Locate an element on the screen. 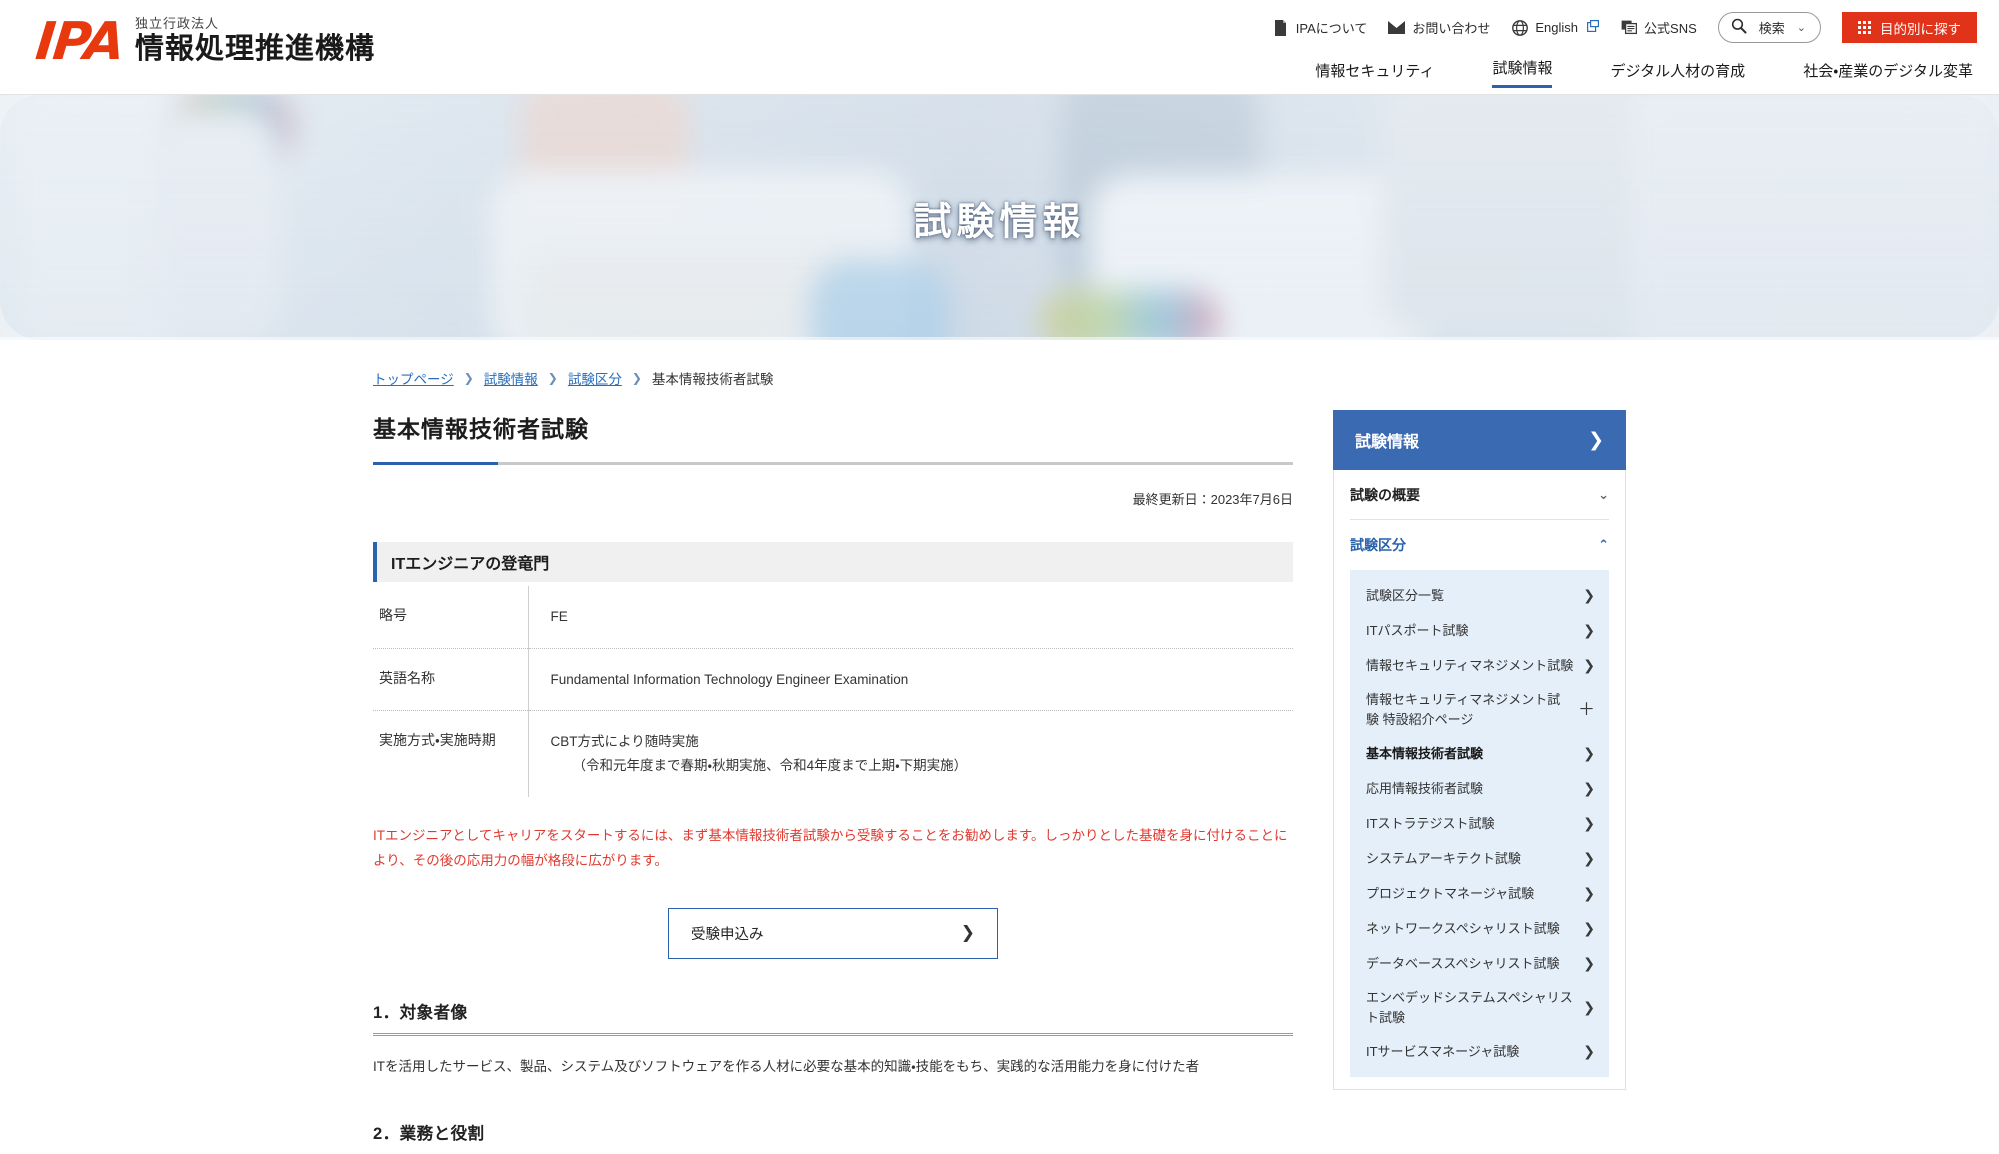 The width and height of the screenshot is (1999, 1154). row-label: 英語名称 is located at coordinates (407, 677).